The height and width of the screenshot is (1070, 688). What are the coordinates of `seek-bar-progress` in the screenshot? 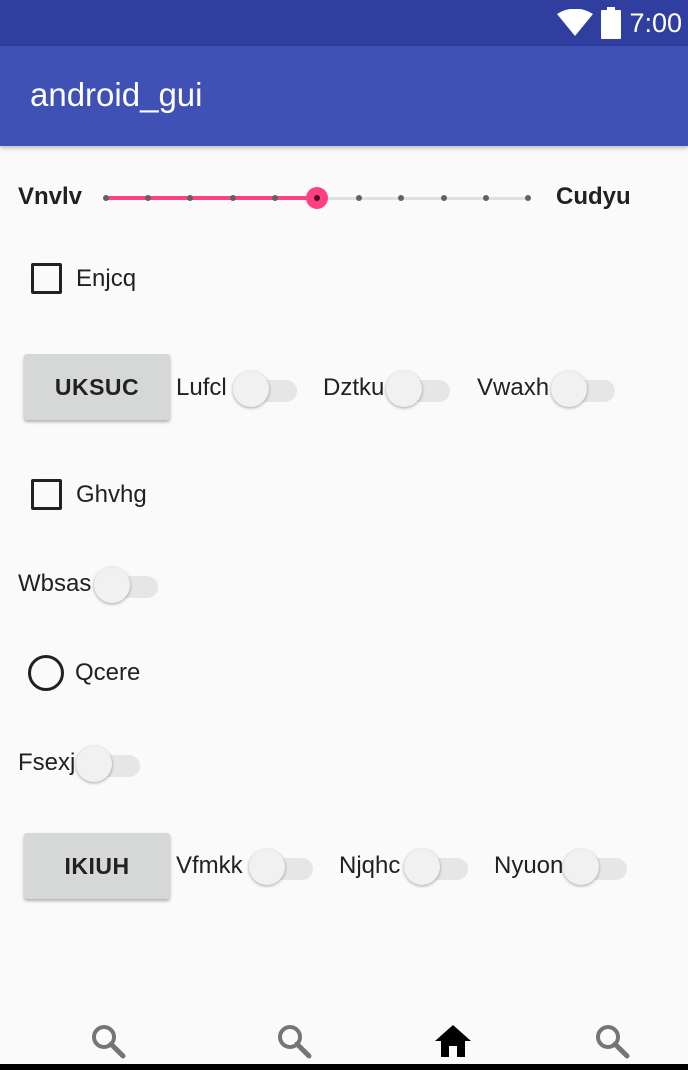 It's located at (211, 198).